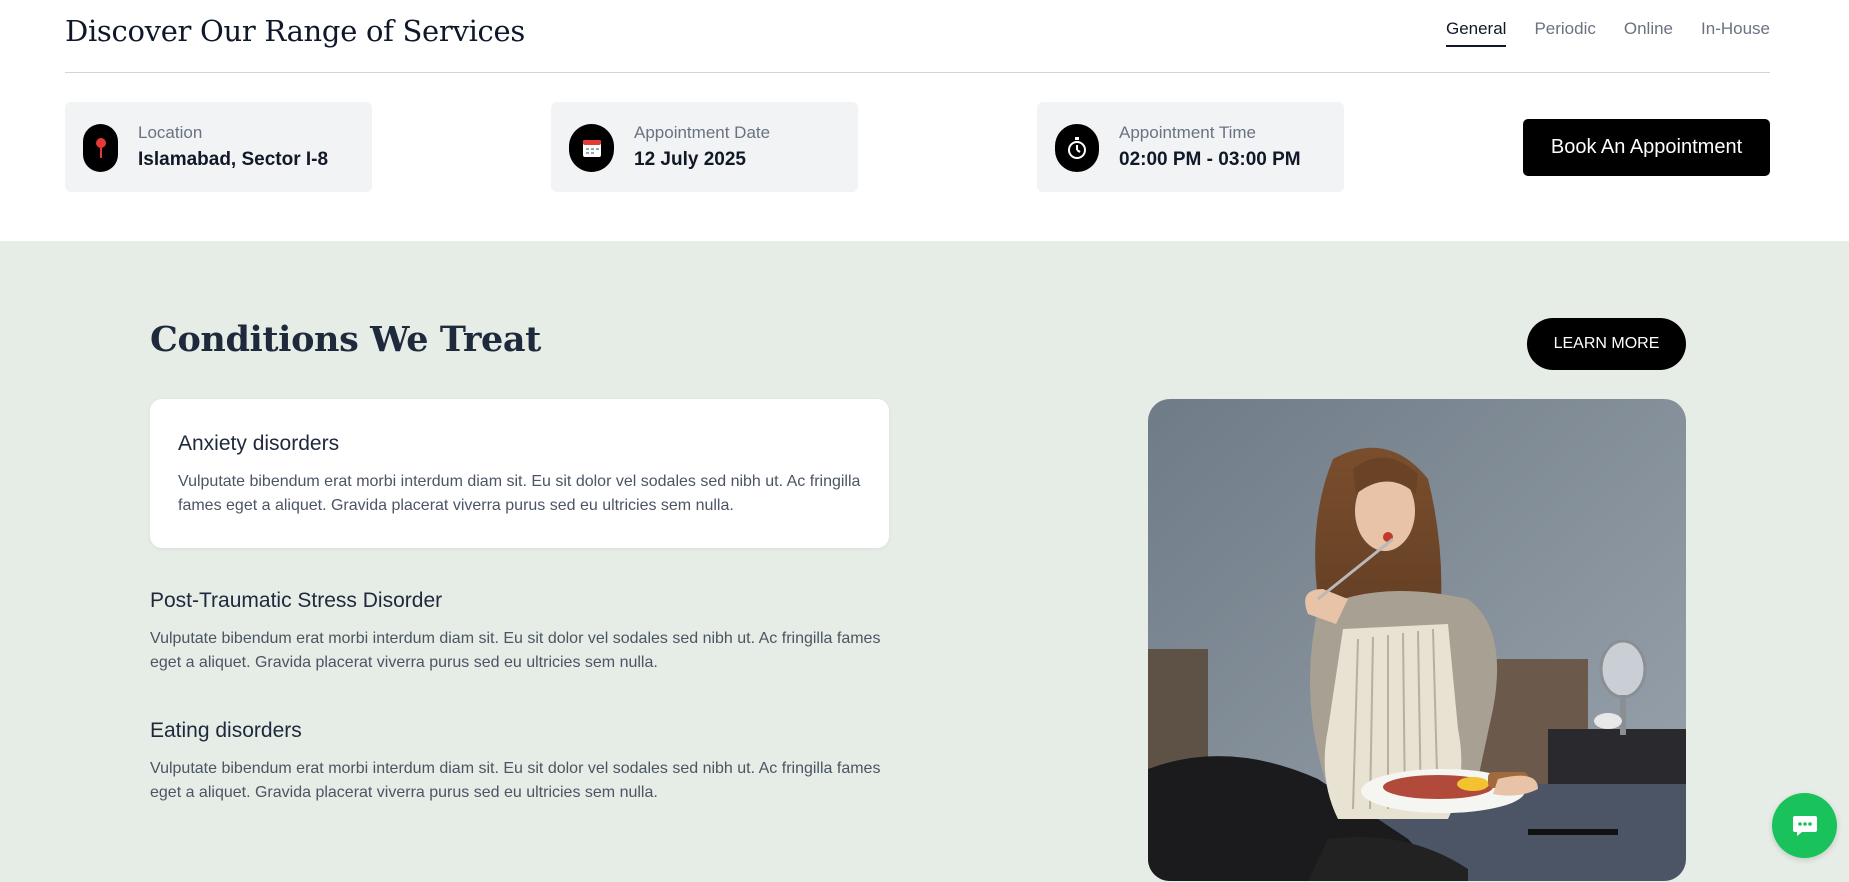 The image size is (1849, 882). Describe the element at coordinates (296, 600) in the screenshot. I see `condition-title: Post-Traumatic Stress Disorder` at that location.